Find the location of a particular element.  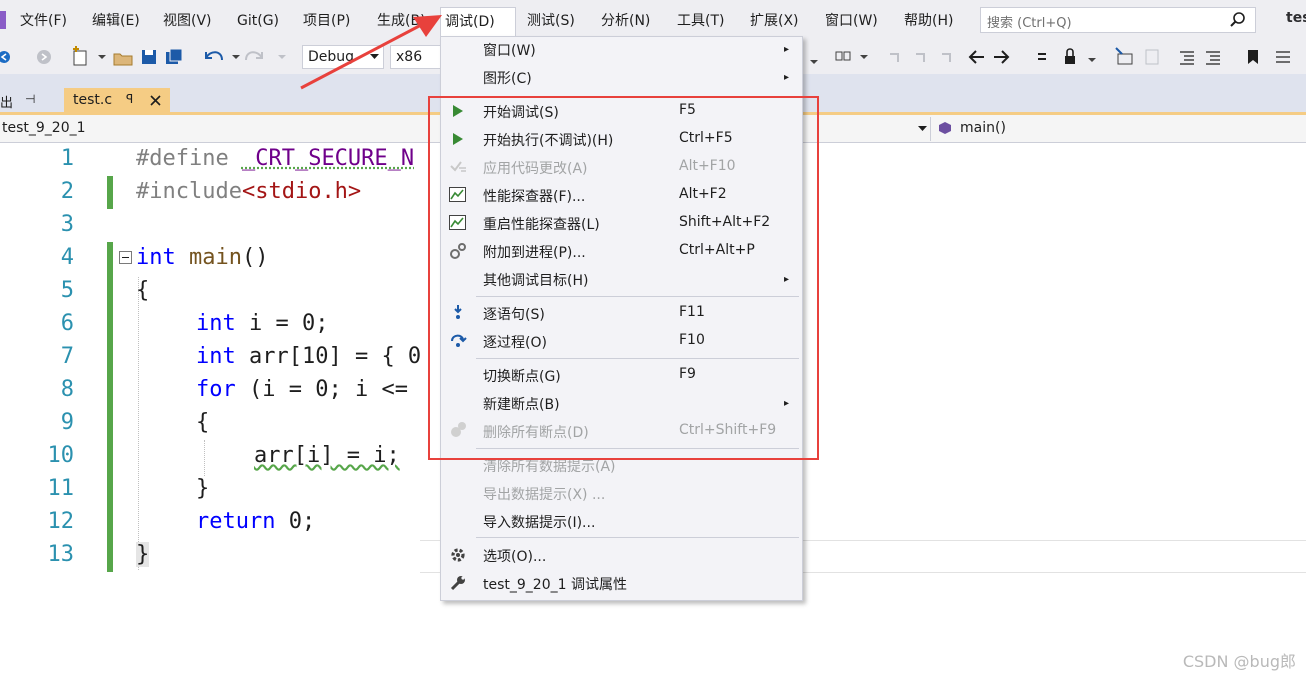

line-number: 7 is located at coordinates (52, 356).